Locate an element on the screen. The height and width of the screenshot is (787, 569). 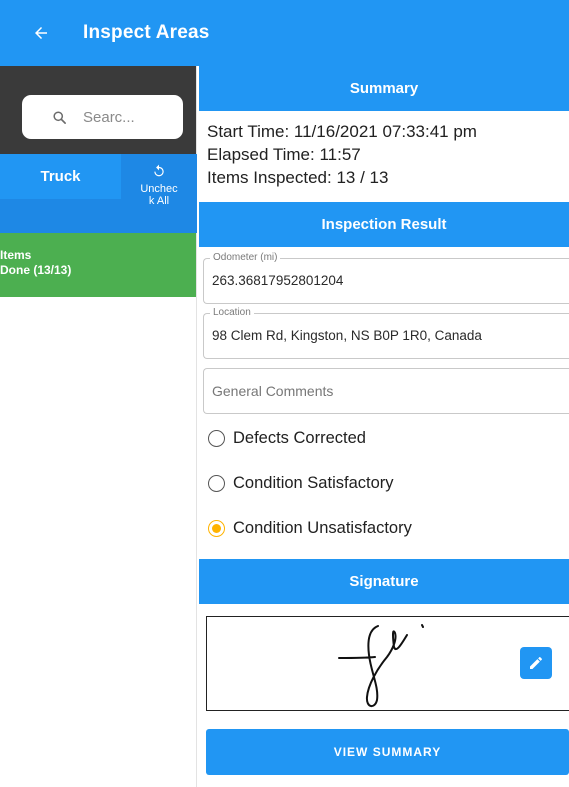
start-time: Start Time: 11/16/2021 07:33:41 pm is located at coordinates (342, 131).